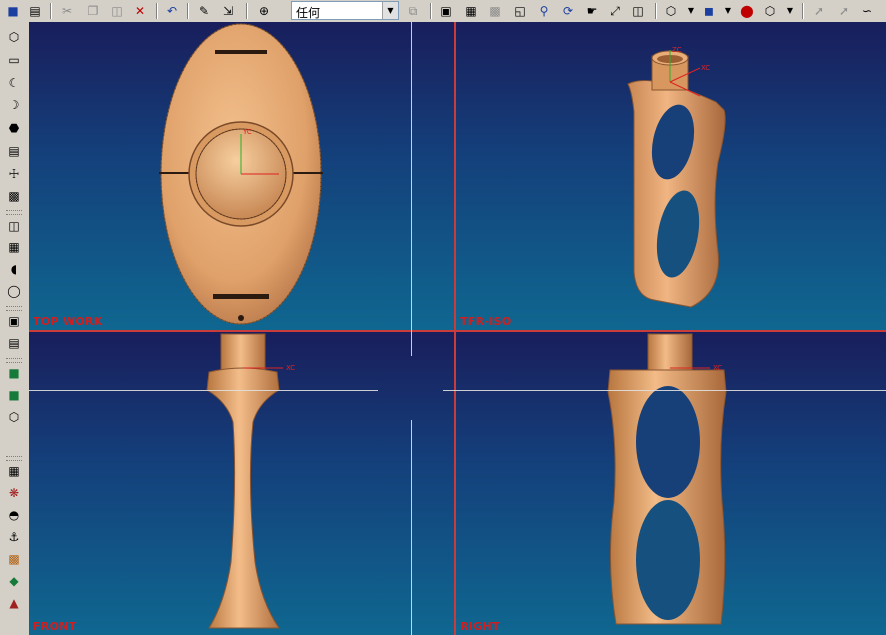 The width and height of the screenshot is (886, 635). What do you see at coordinates (35, 11) in the screenshot?
I see `print-icon: ▤` at bounding box center [35, 11].